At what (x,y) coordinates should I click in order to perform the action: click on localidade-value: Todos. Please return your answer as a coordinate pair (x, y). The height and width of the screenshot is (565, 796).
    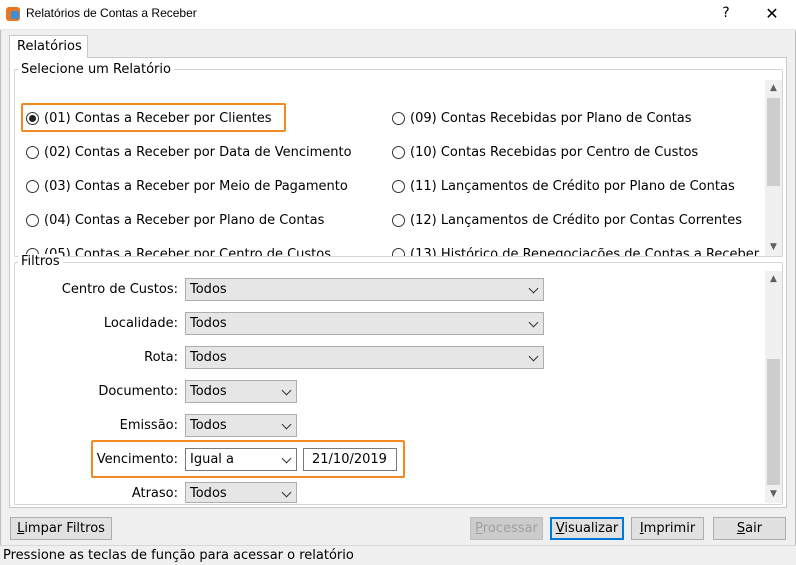
    Looking at the image, I should click on (208, 323).